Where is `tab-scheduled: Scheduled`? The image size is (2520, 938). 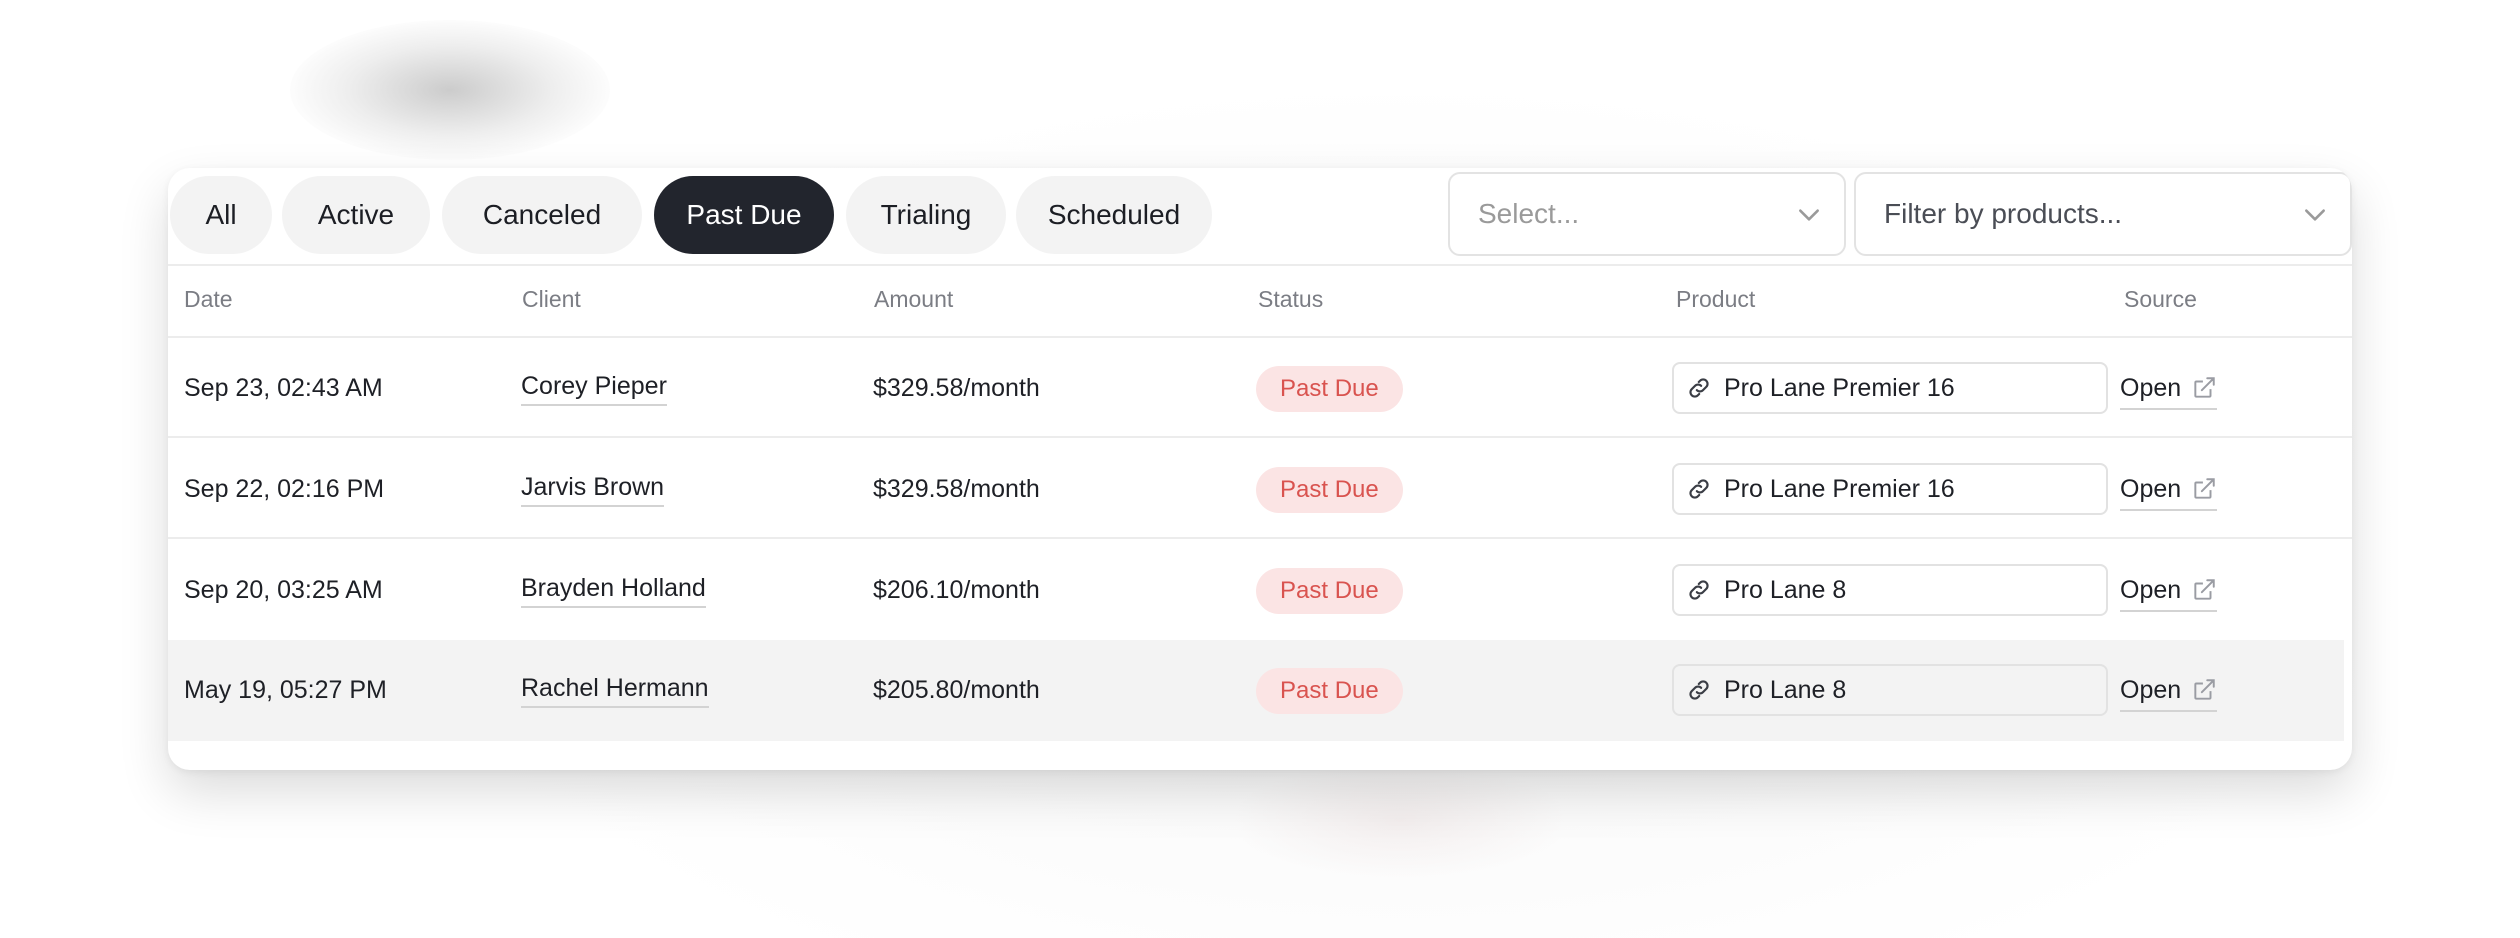
tab-scheduled: Scheduled is located at coordinates (1114, 215).